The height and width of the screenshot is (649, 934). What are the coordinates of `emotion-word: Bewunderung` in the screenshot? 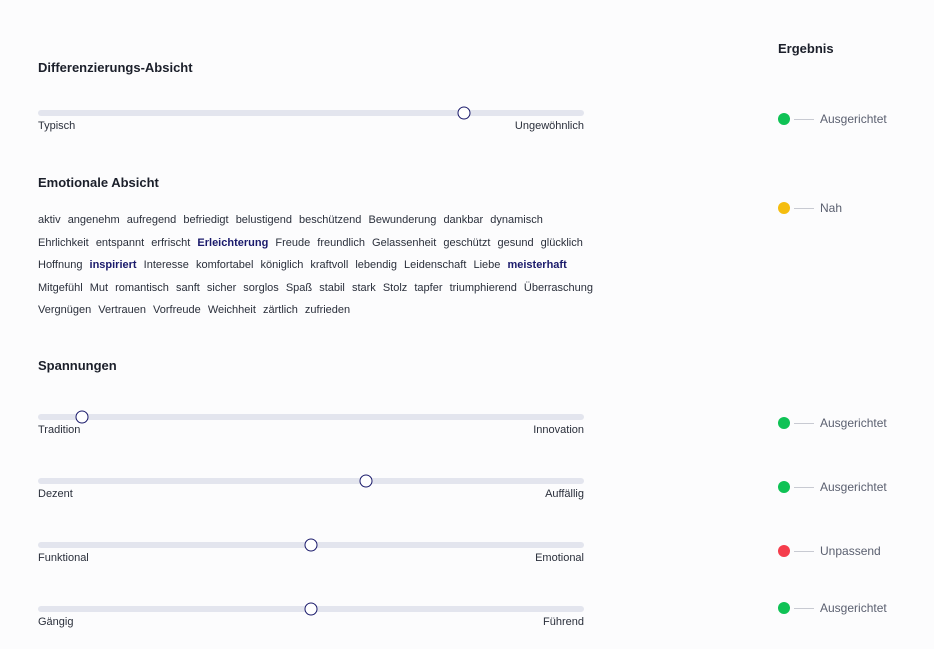 It's located at (402, 220).